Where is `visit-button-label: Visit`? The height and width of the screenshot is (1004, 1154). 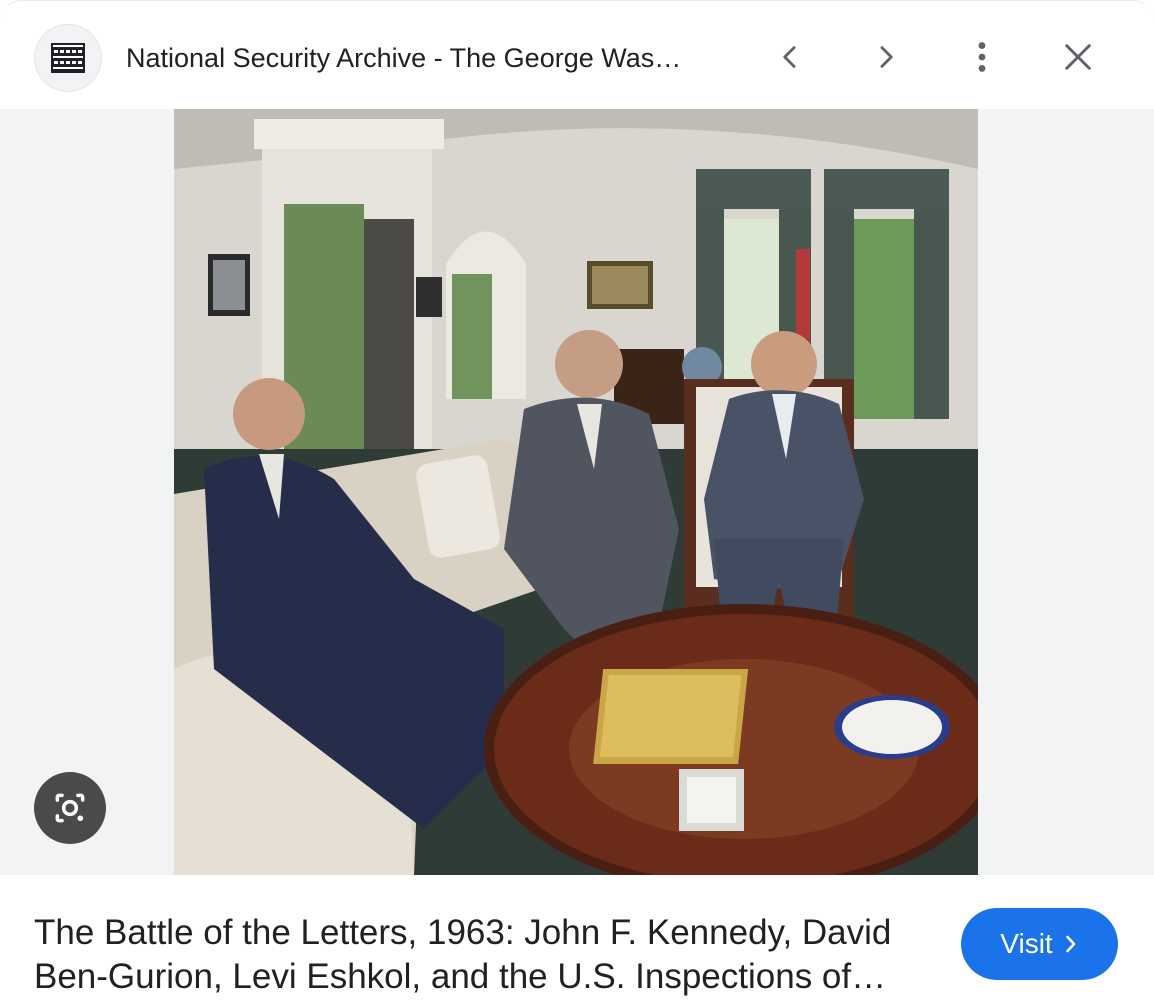
visit-button-label: Visit is located at coordinates (1026, 943).